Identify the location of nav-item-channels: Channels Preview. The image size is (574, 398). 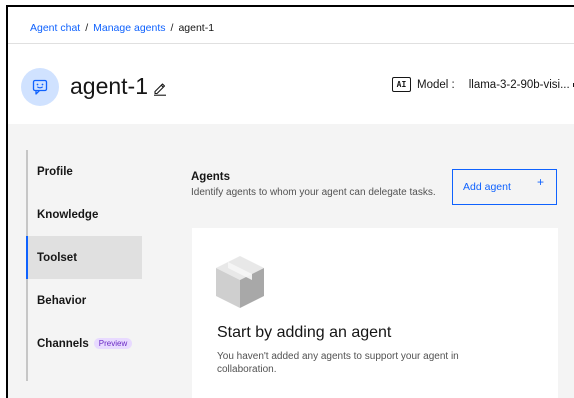
(84, 343).